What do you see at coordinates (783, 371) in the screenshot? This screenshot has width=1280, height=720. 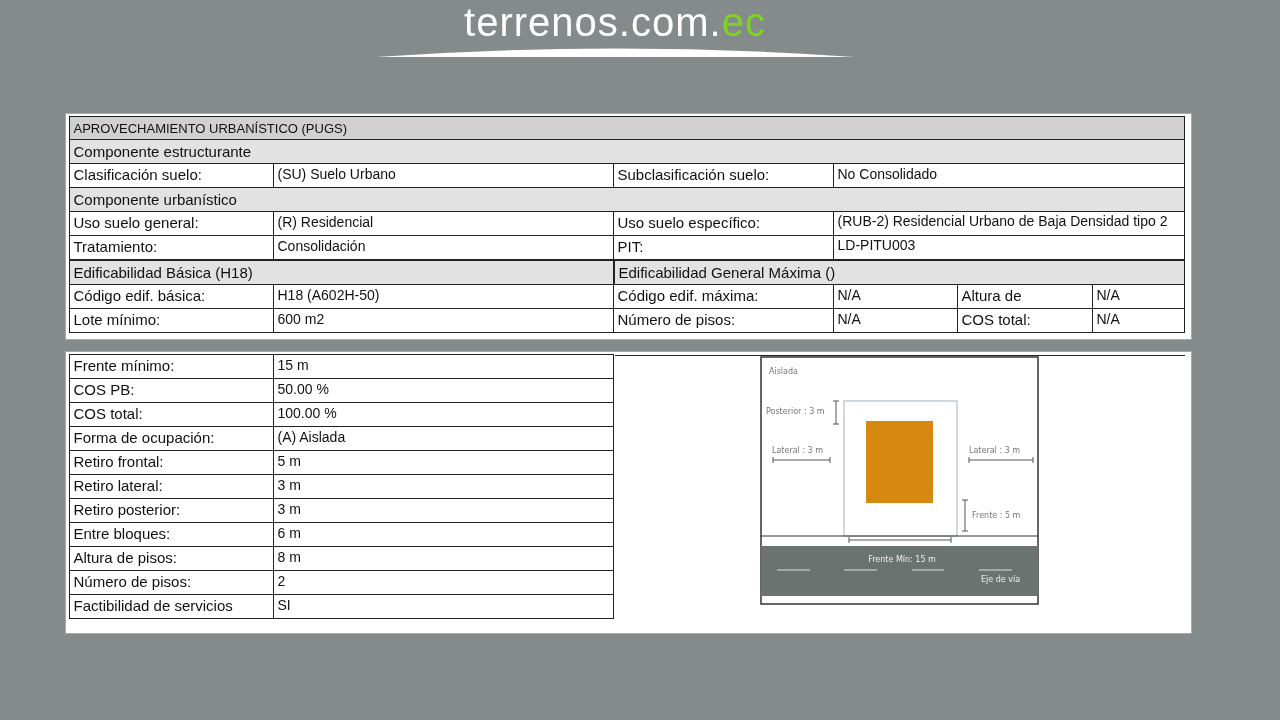 I see `diagram-title: Aislada` at bounding box center [783, 371].